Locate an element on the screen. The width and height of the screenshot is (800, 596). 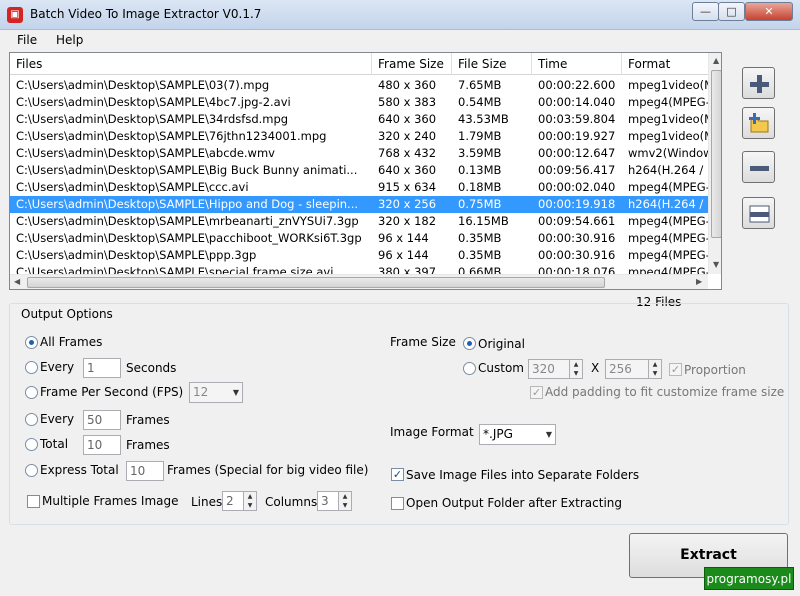
custom-width-input: 320 is located at coordinates (549, 369).